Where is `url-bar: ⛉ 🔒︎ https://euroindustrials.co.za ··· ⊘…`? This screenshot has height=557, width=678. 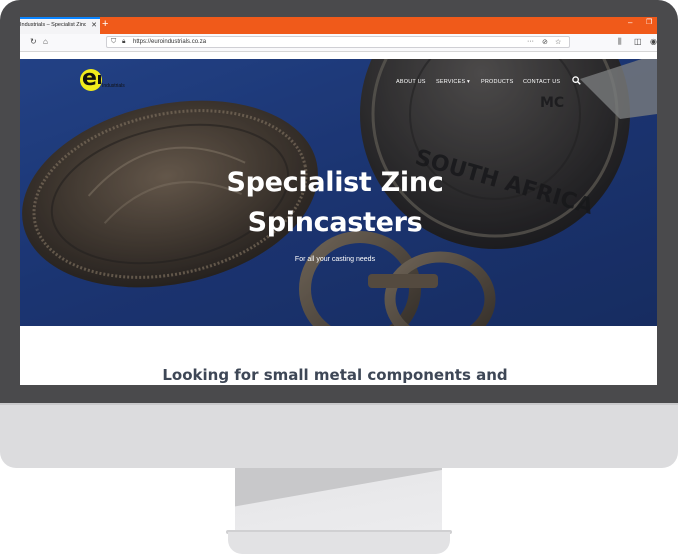 url-bar: ⛉ 🔒︎ https://euroindustrials.co.za ··· ⊘… is located at coordinates (338, 42).